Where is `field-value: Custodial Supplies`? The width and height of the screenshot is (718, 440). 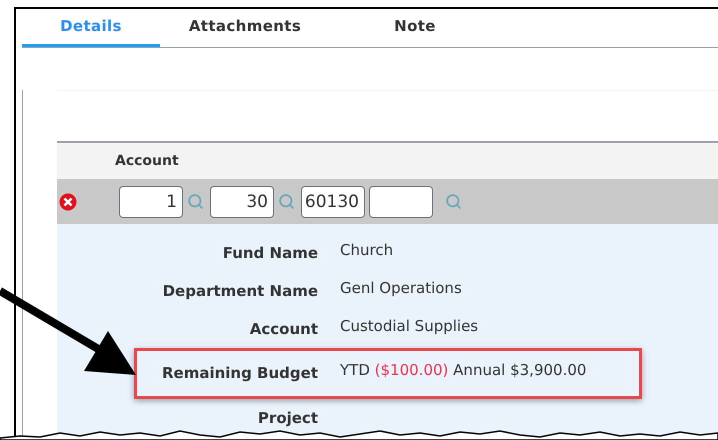
field-value: Custodial Supplies is located at coordinates (409, 326).